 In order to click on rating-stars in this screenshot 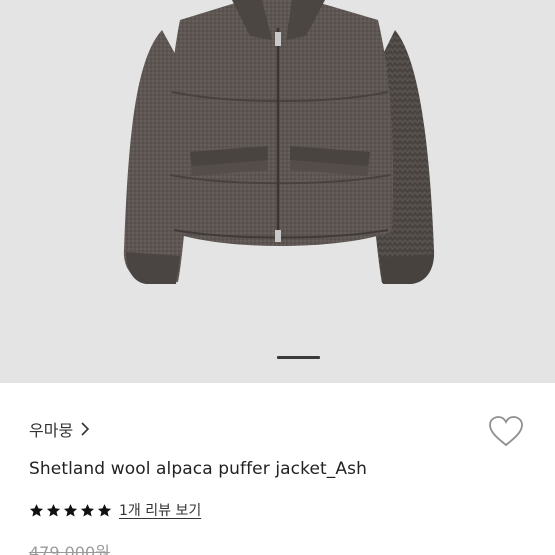, I will do `click(70, 510)`.